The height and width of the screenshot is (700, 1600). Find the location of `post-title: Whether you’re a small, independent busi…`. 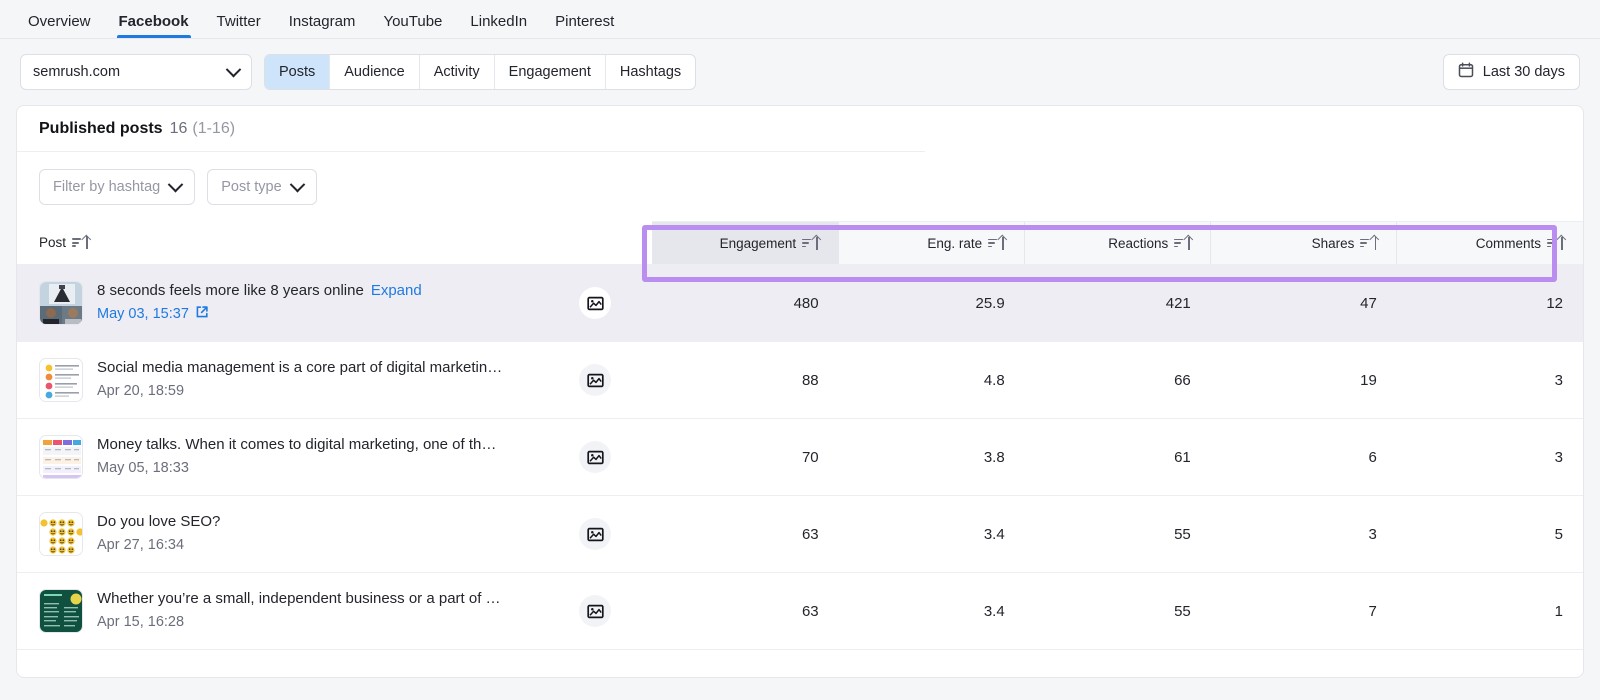

post-title: Whether you’re a small, independent busi… is located at coordinates (299, 599).